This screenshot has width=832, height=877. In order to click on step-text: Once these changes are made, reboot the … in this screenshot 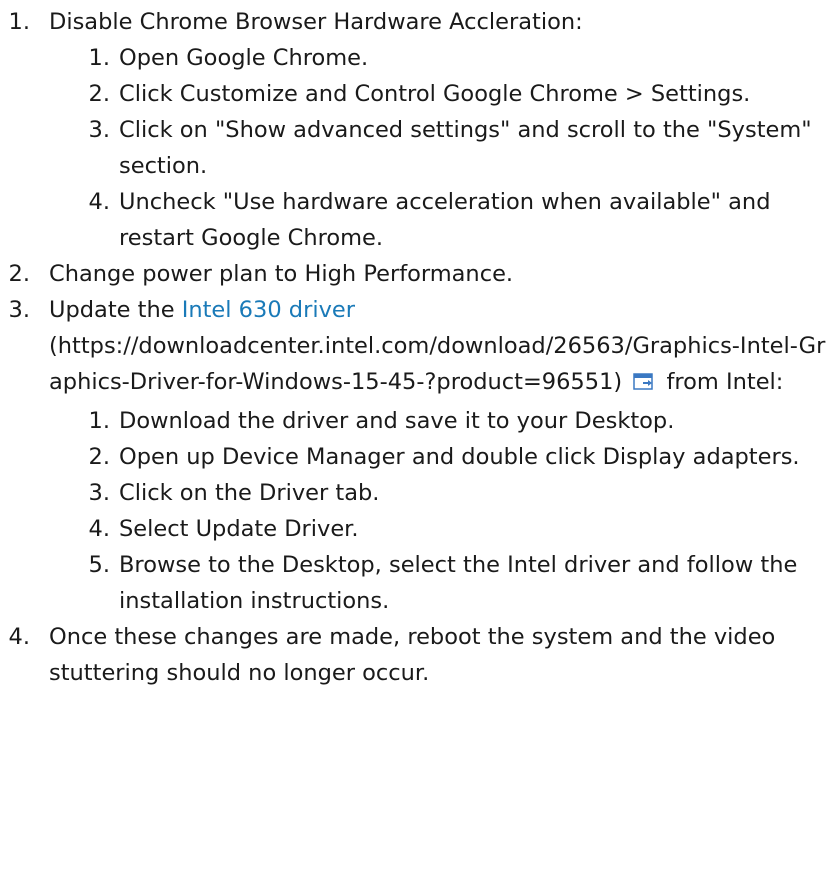, I will do `click(412, 655)`.